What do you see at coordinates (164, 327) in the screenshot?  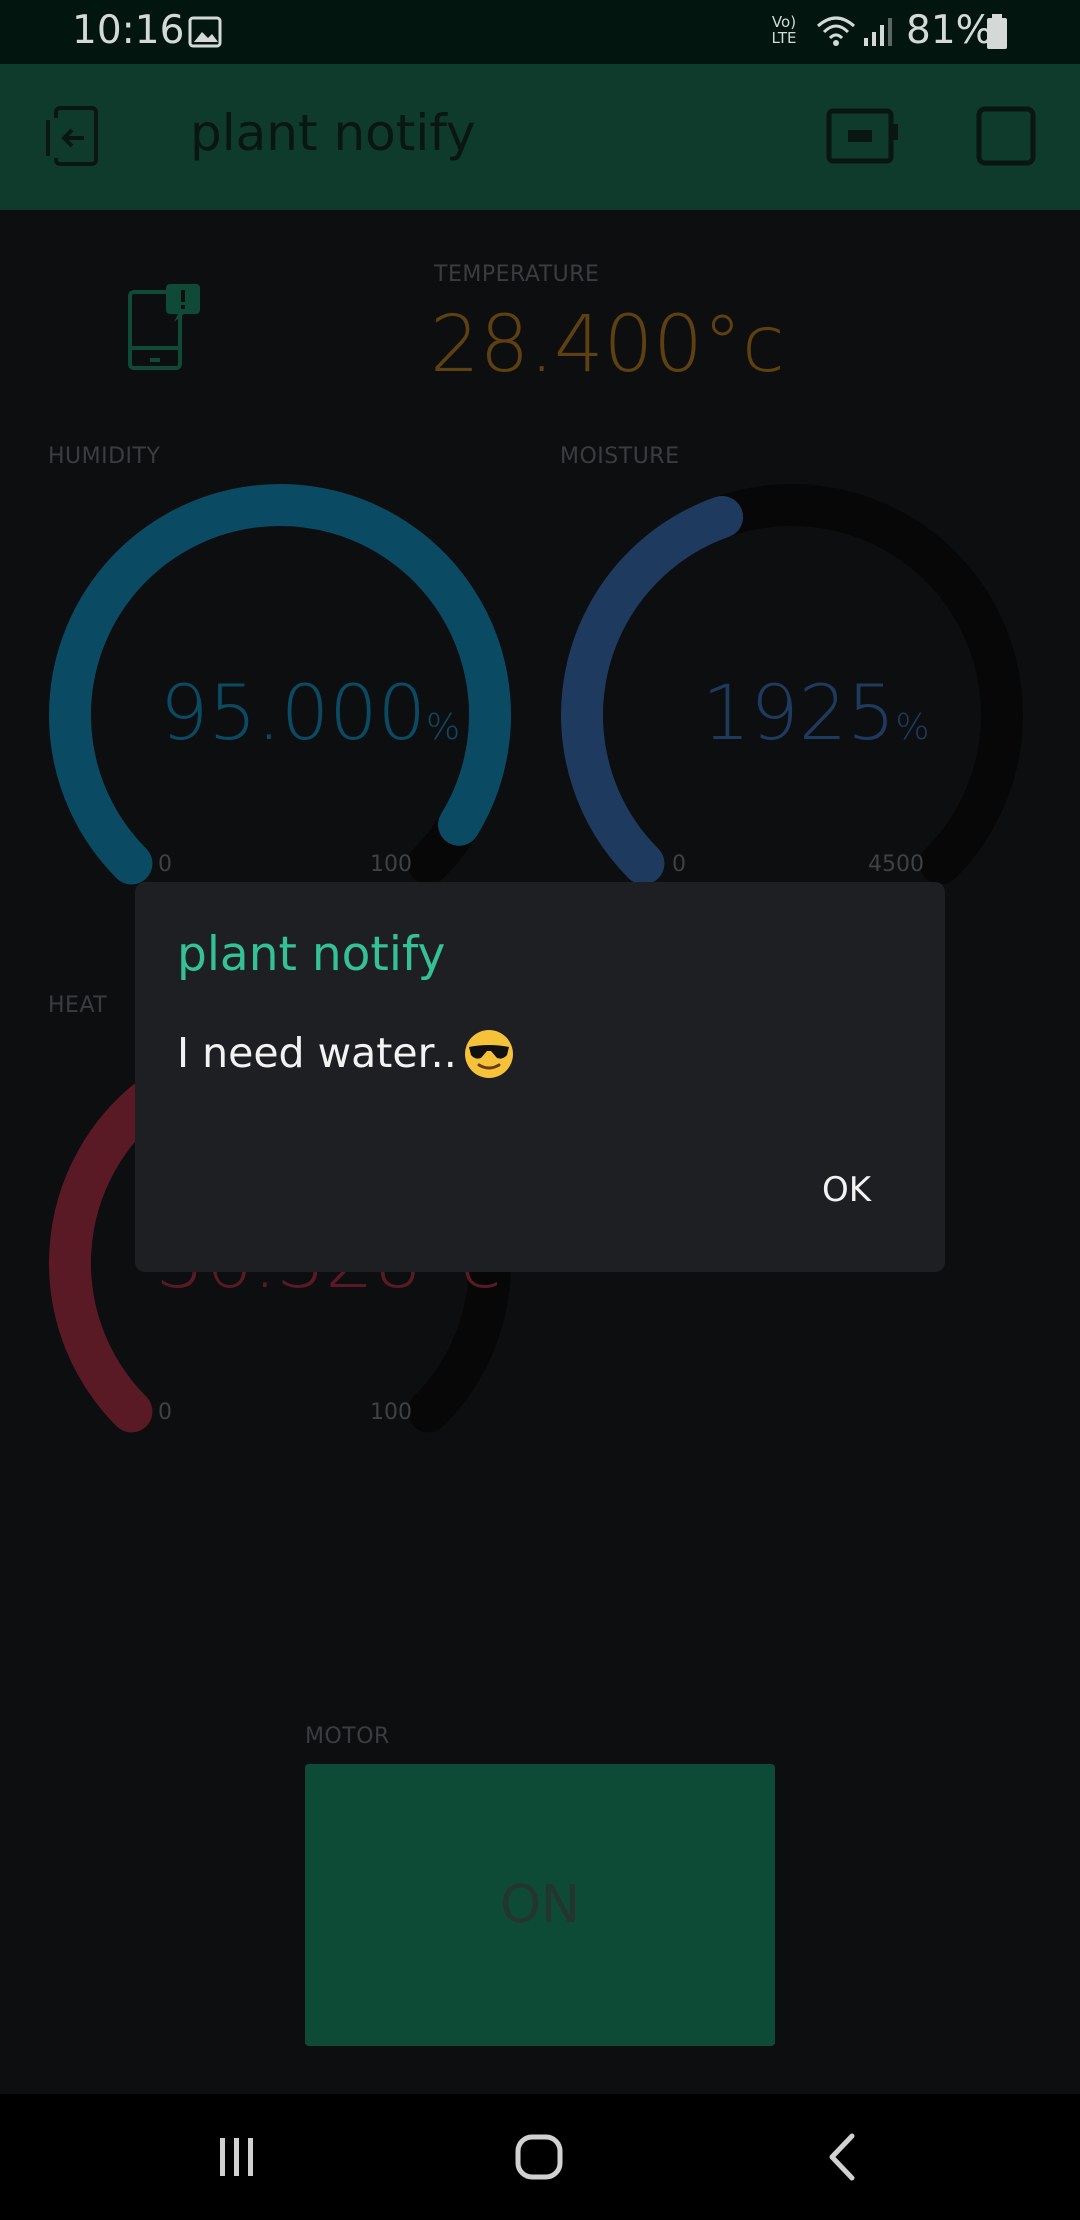 I see `phone-notification-icon` at bounding box center [164, 327].